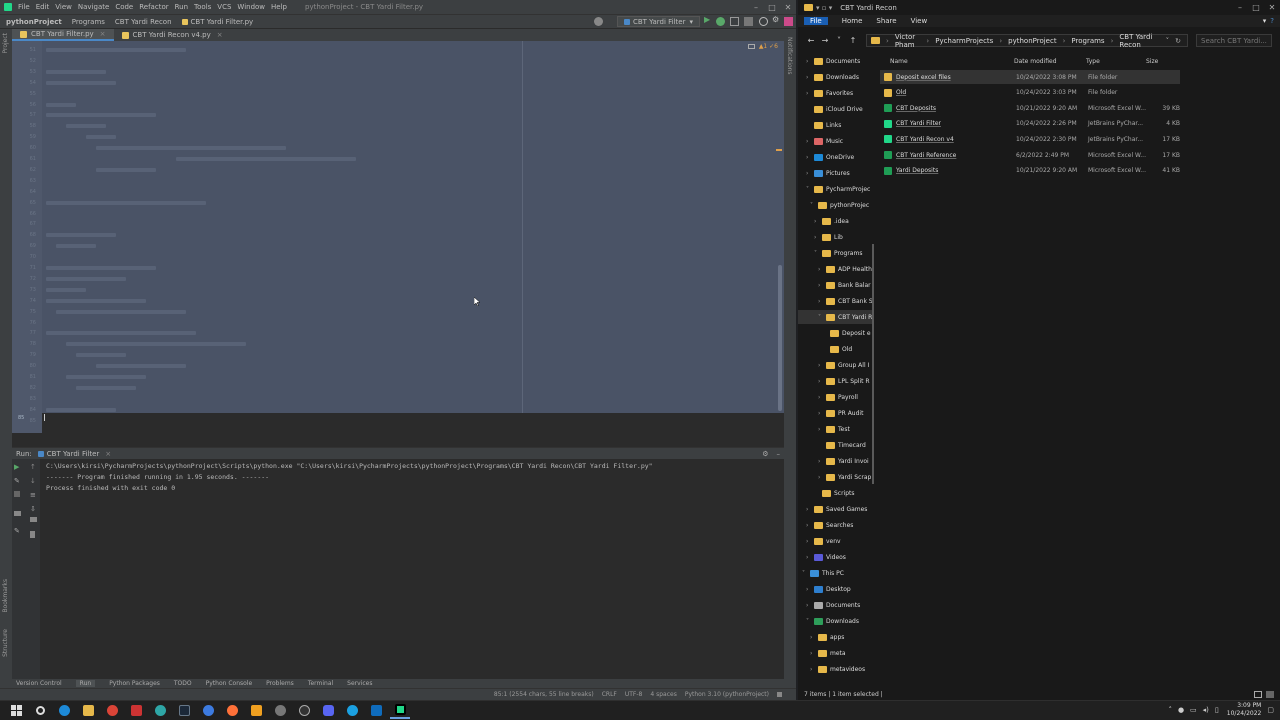  I want to click on lock-icon, so click(779, 694).